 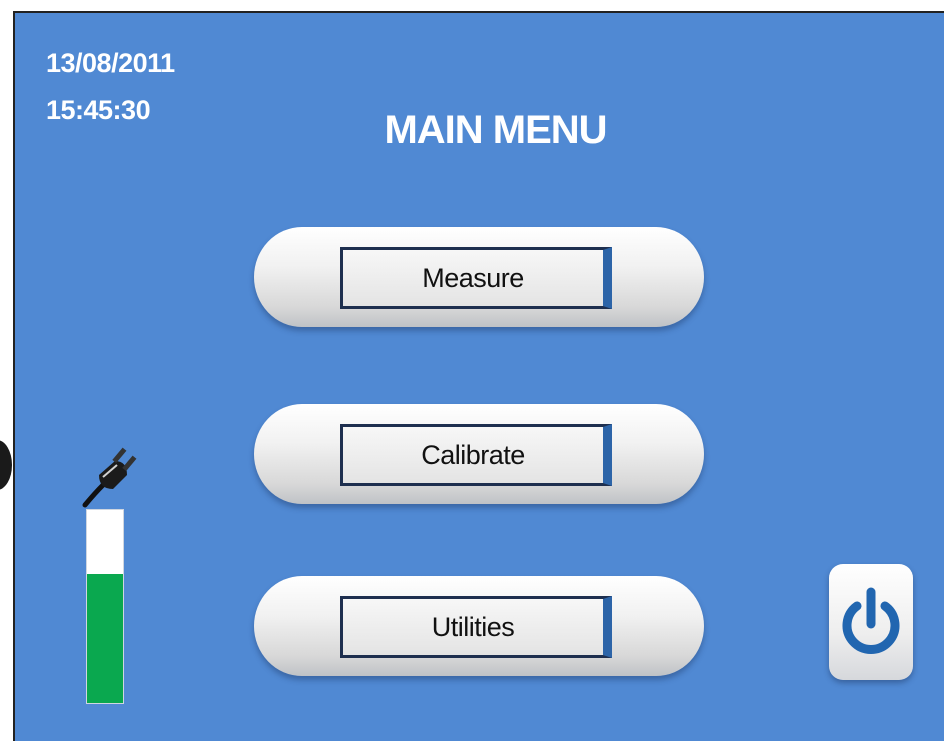 I want to click on measure-button-face: Measure, so click(x=476, y=278).